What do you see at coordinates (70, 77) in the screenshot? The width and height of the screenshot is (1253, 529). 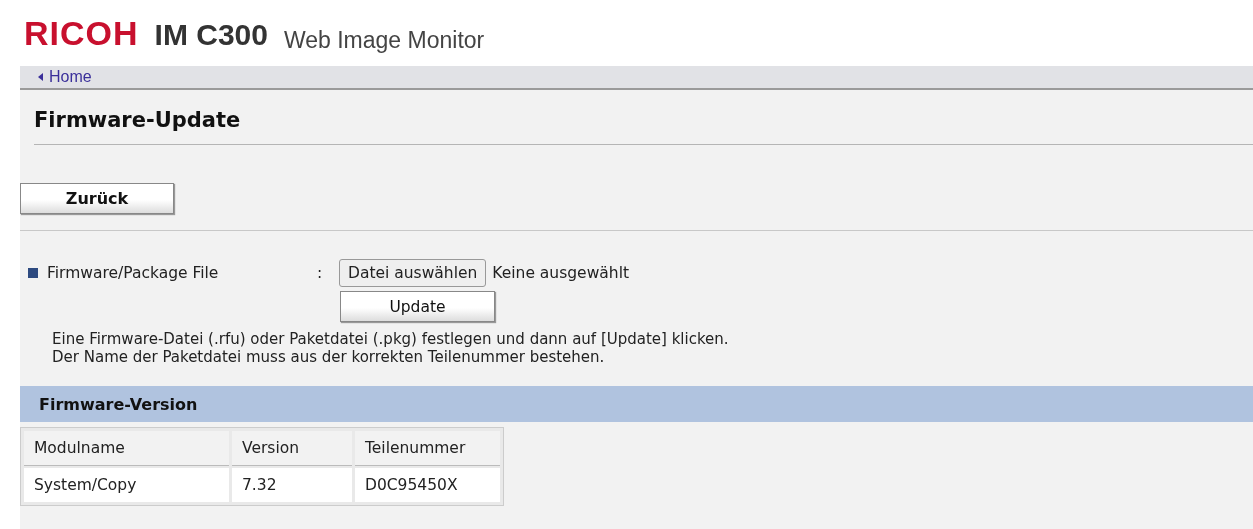 I see `home-link: Home` at bounding box center [70, 77].